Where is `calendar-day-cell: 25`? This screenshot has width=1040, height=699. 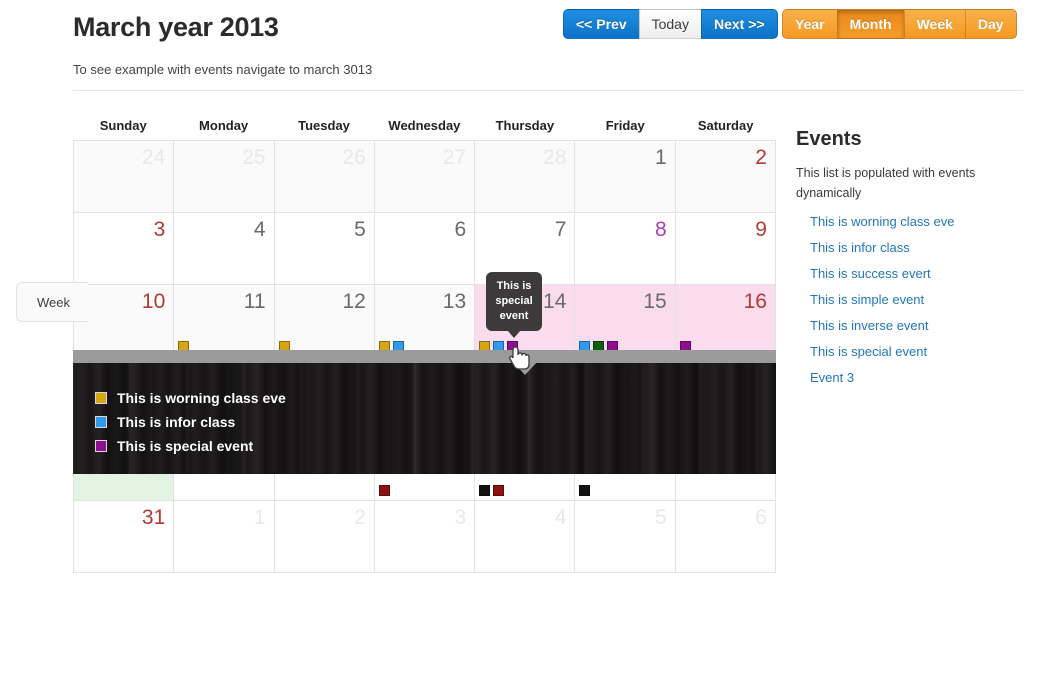 calendar-day-cell: 25 is located at coordinates (224, 177).